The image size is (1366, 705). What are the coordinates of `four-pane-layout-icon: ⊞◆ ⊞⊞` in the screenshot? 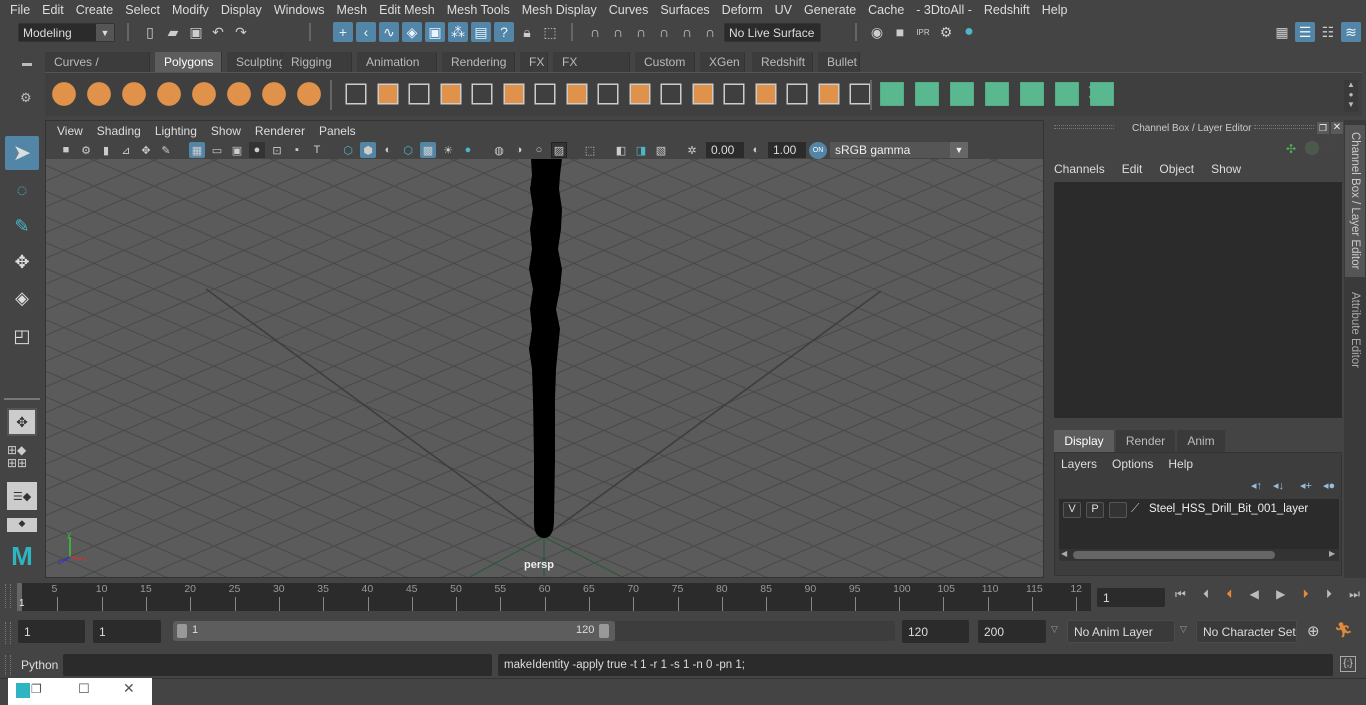 It's located at (22, 458).